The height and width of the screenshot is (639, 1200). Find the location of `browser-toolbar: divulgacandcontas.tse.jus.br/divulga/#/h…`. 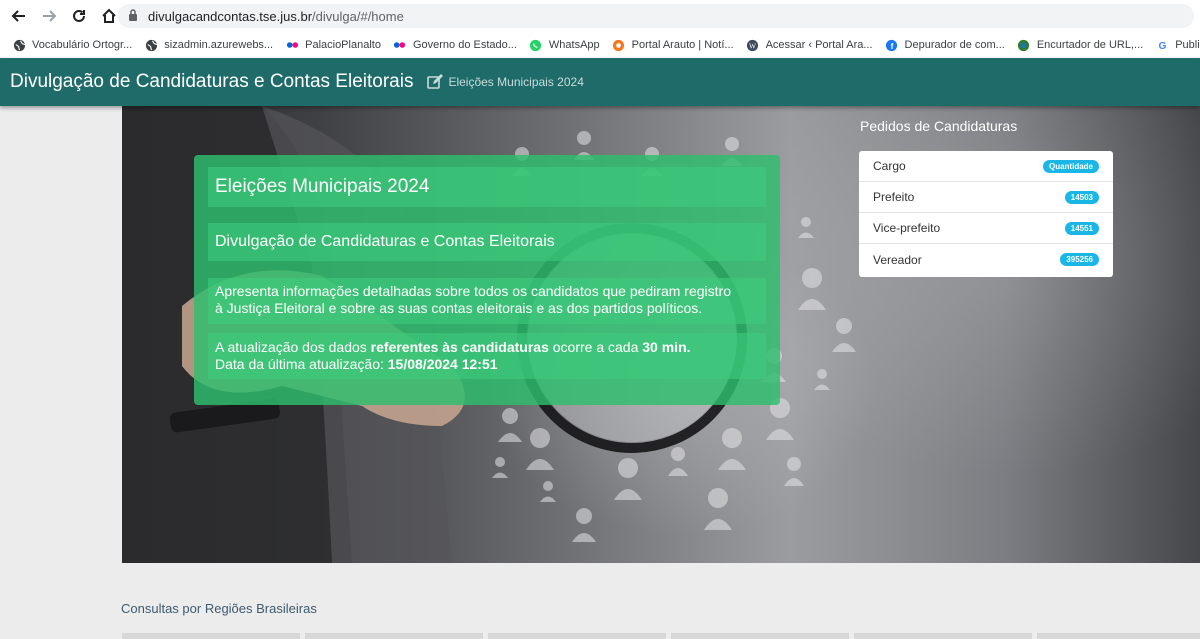

browser-toolbar: divulgacandcontas.tse.jus.br/divulga/#/h… is located at coordinates (600, 16).